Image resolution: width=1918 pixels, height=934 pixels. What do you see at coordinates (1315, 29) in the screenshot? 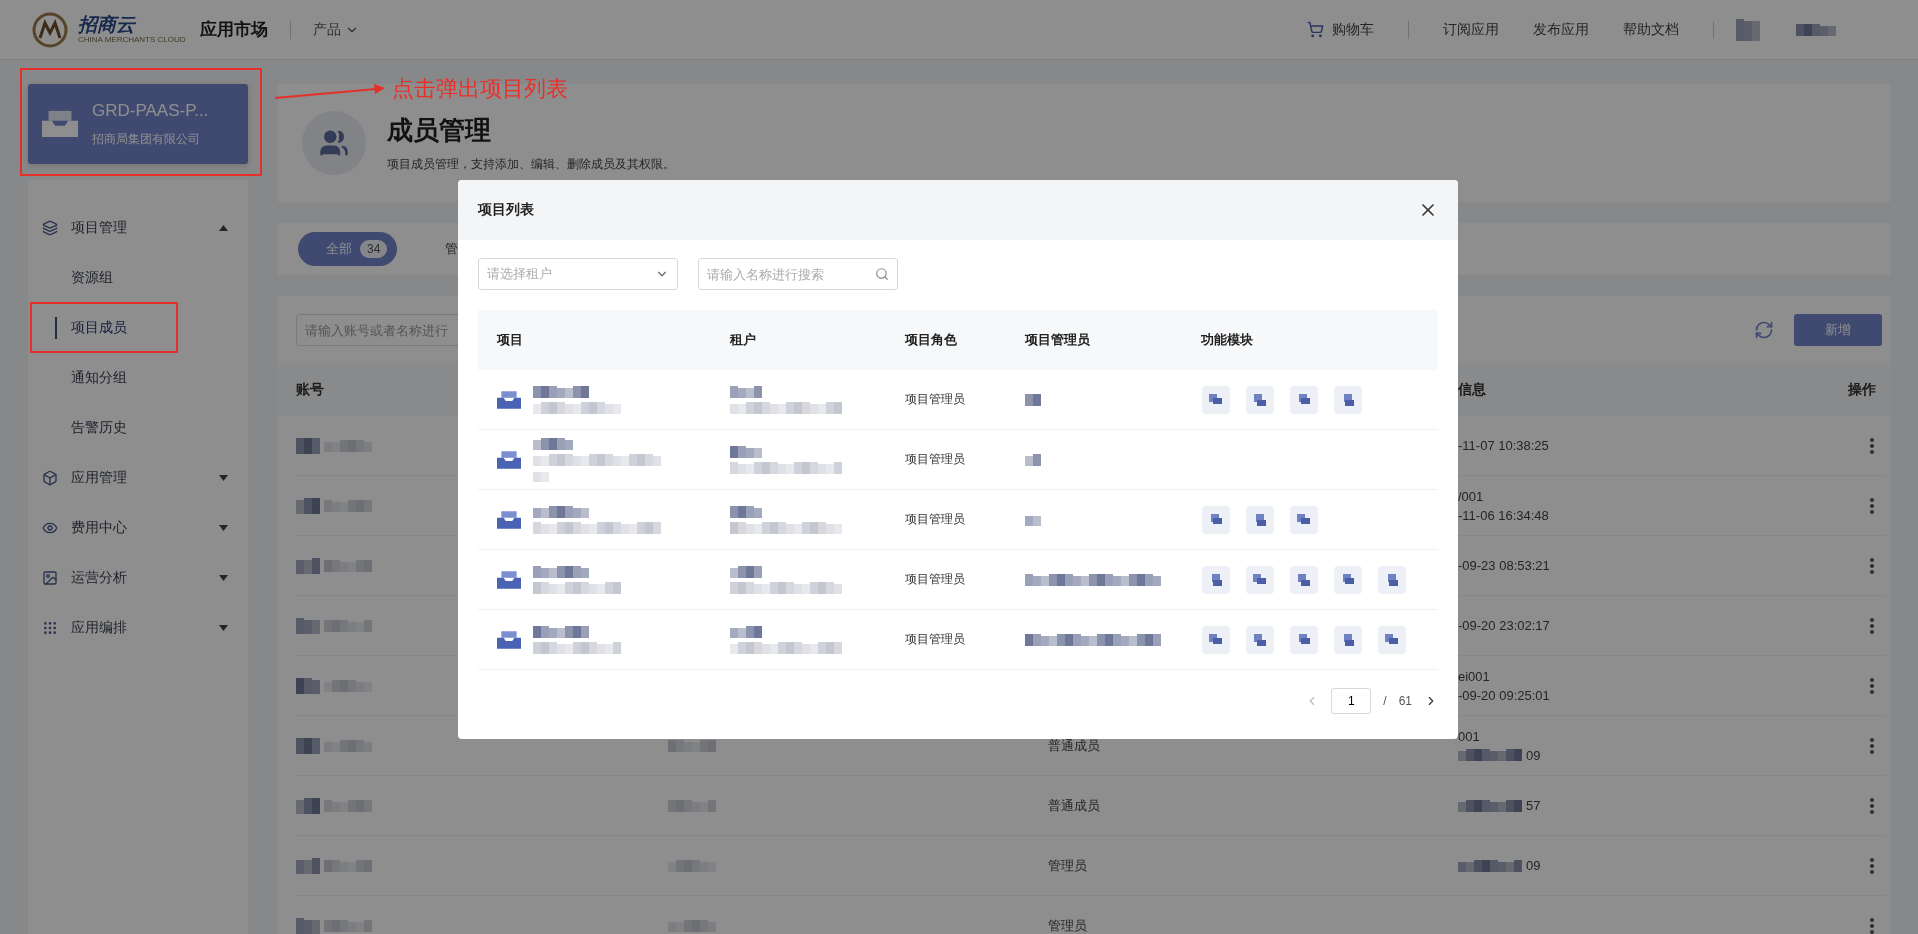
I see `cart-icon` at bounding box center [1315, 29].